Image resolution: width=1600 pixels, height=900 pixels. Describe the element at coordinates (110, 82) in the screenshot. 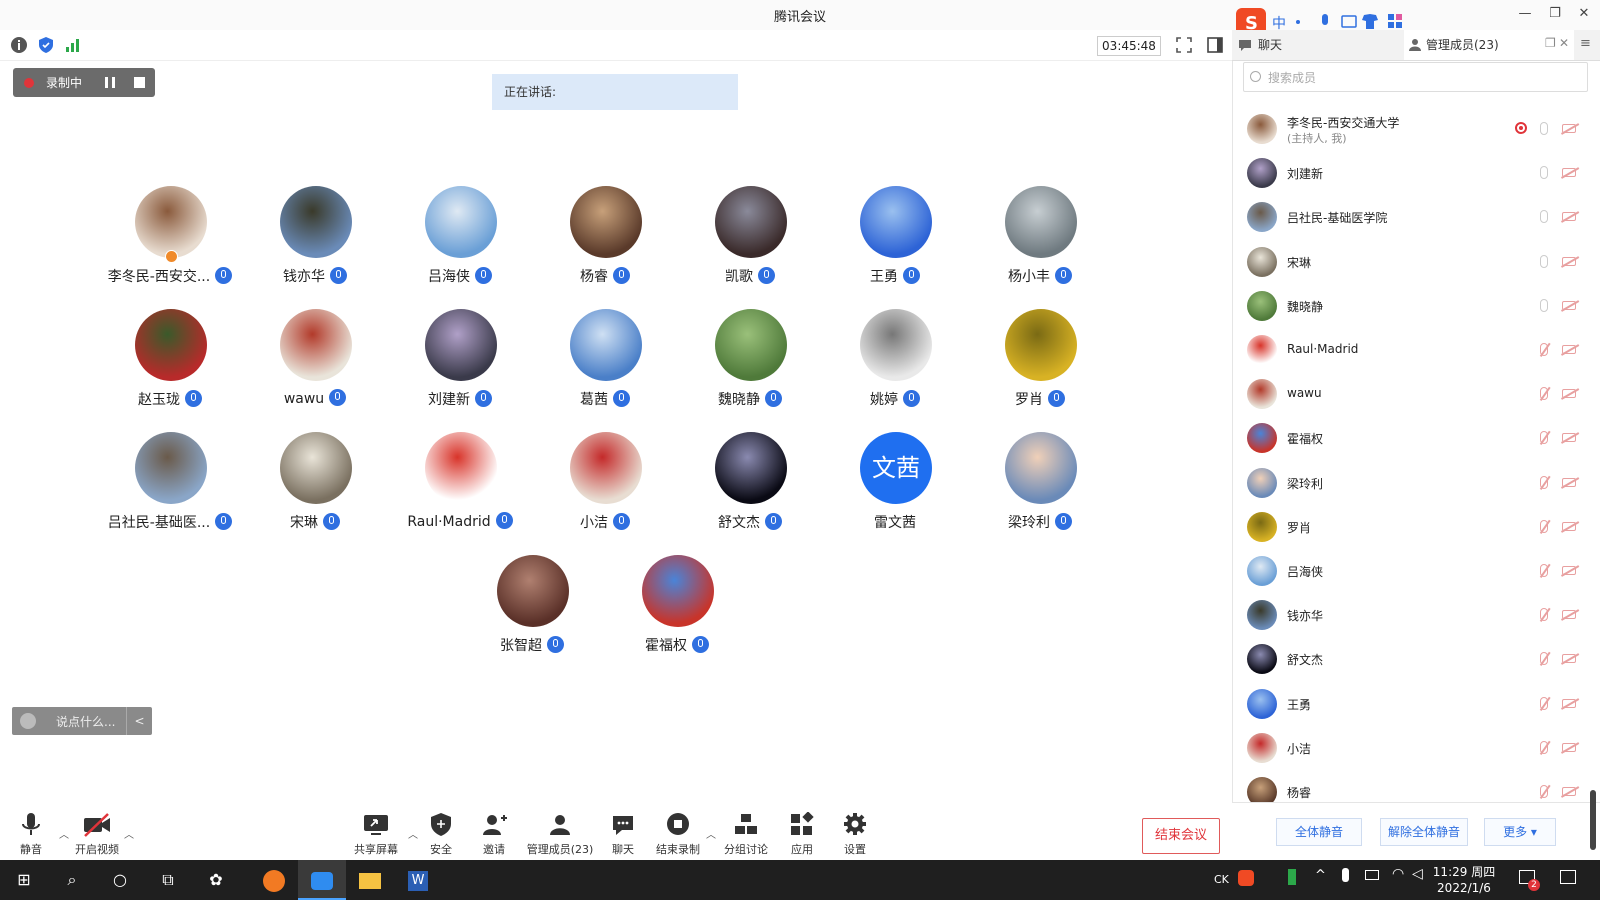

I see `pause-recording-button` at that location.